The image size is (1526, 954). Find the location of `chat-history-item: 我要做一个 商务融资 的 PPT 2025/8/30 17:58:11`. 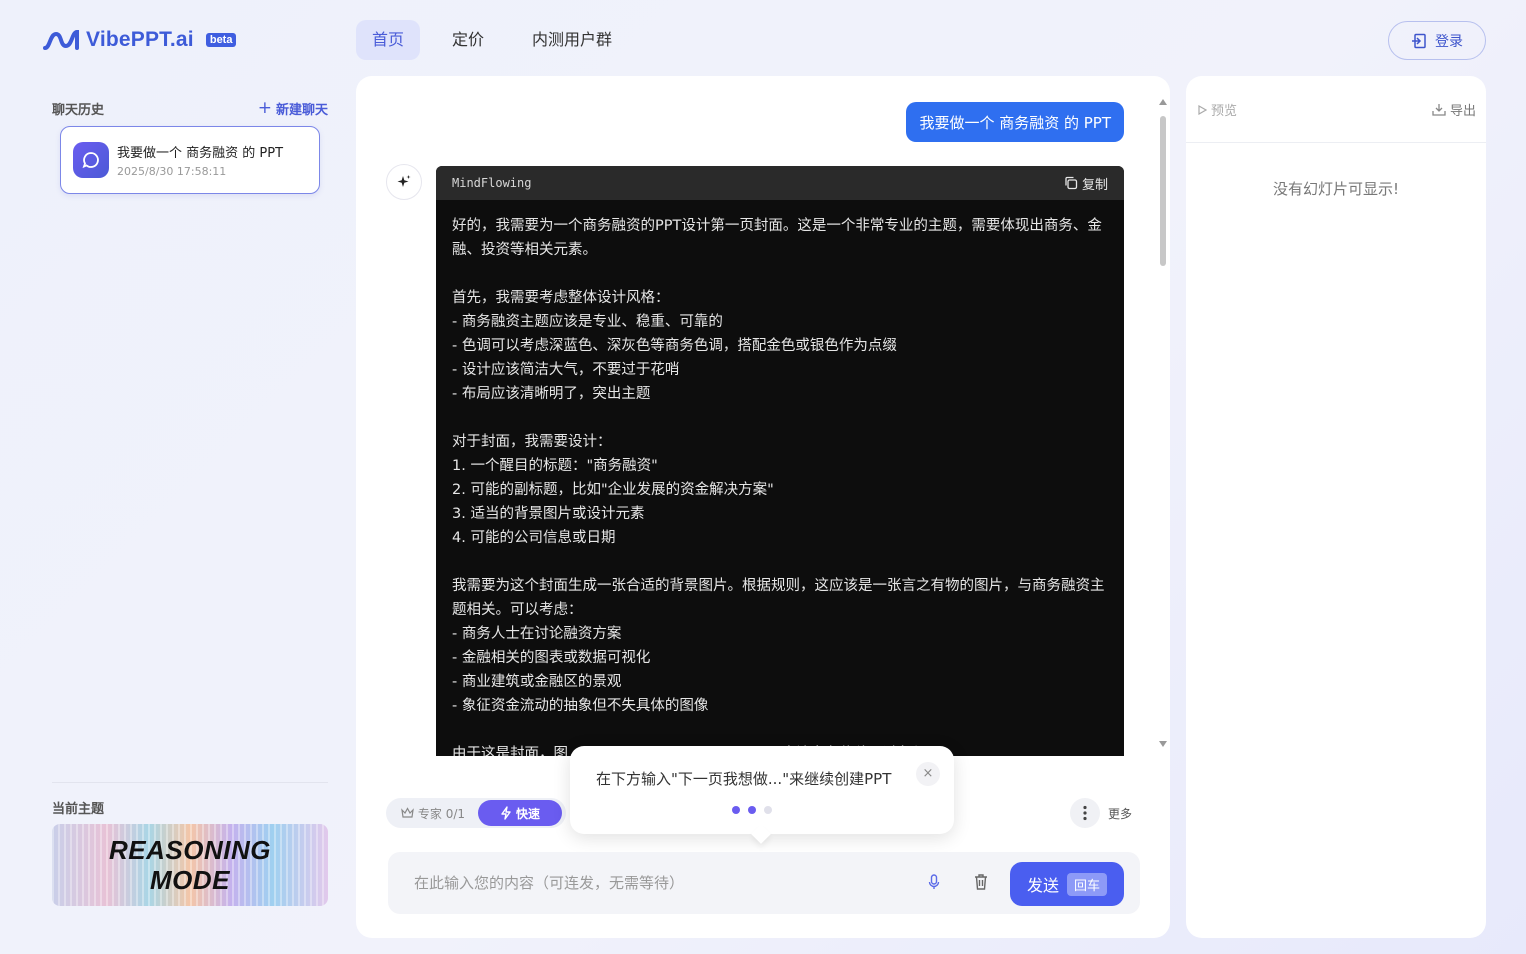

chat-history-item: 我要做一个 商务融资 的 PPT 2025/8/30 17:58:11 is located at coordinates (190, 160).